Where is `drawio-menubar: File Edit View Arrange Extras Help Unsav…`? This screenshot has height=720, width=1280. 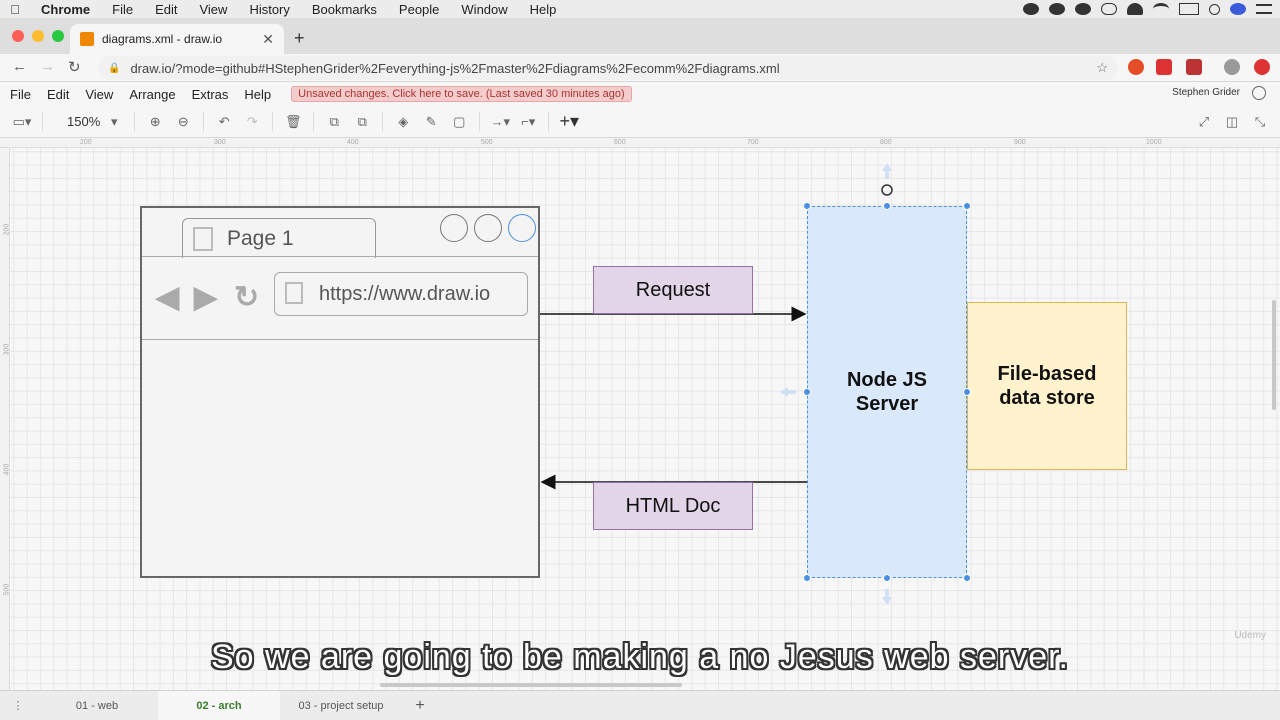 drawio-menubar: File Edit View Arrange Extras Help Unsav… is located at coordinates (640, 94).